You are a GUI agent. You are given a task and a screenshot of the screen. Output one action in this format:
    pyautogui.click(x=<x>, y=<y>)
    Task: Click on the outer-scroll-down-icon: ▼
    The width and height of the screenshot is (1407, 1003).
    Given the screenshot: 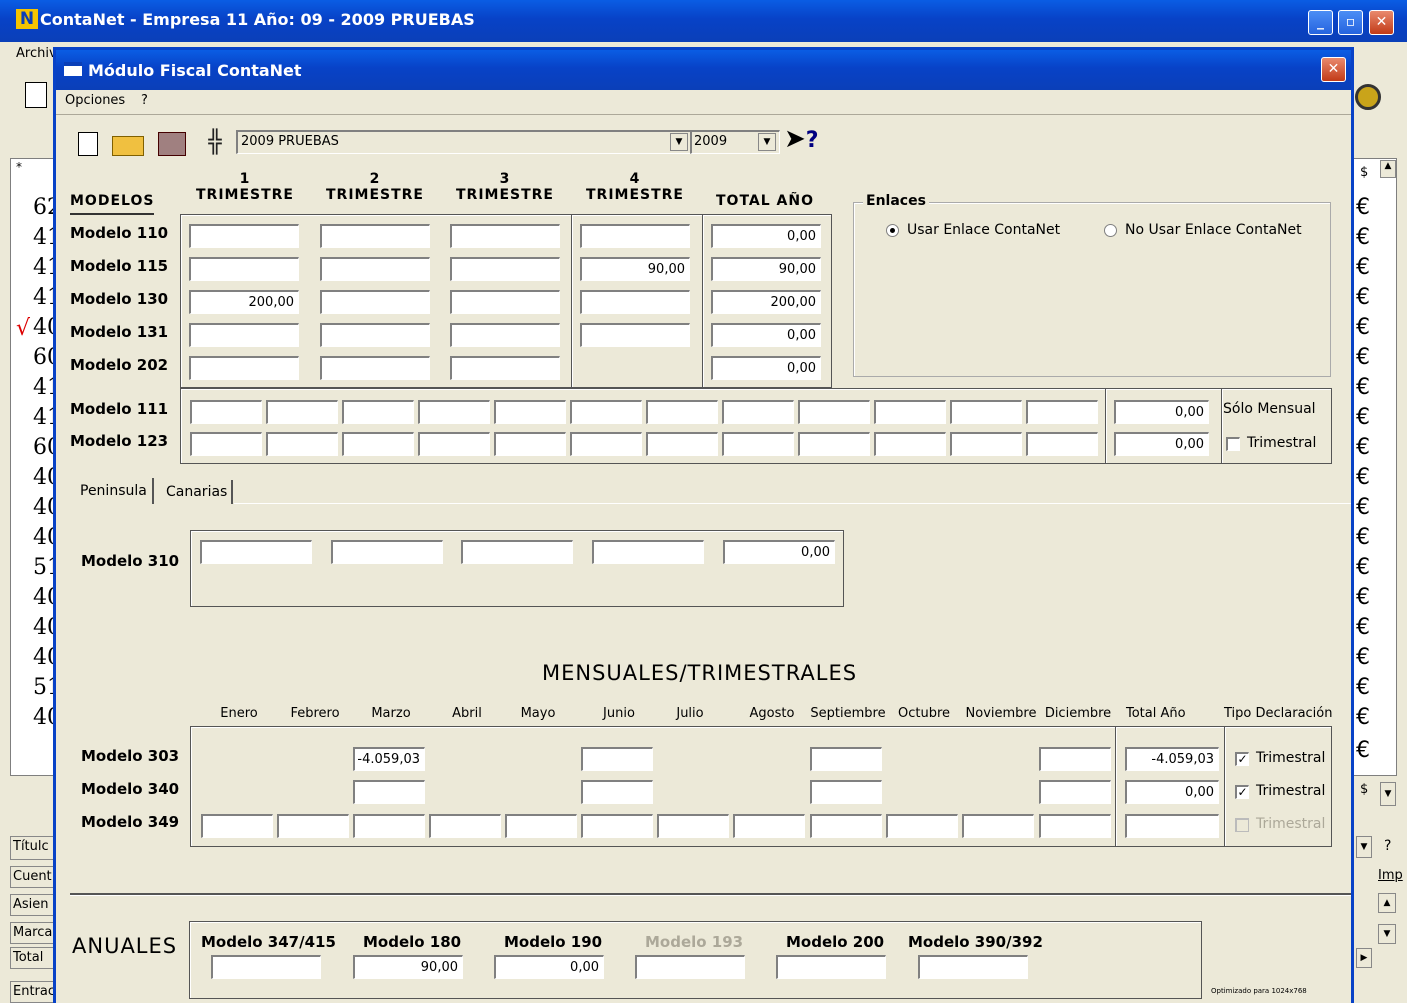 What is the action you would take?
    pyautogui.click(x=1388, y=794)
    